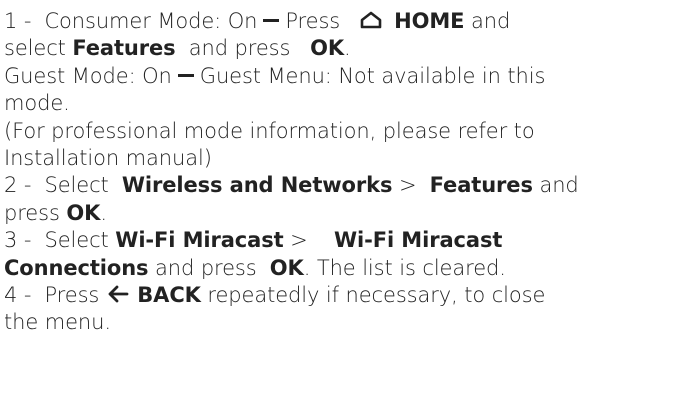 The width and height of the screenshot is (700, 399). What do you see at coordinates (35, 48) in the screenshot?
I see `select-text: select` at bounding box center [35, 48].